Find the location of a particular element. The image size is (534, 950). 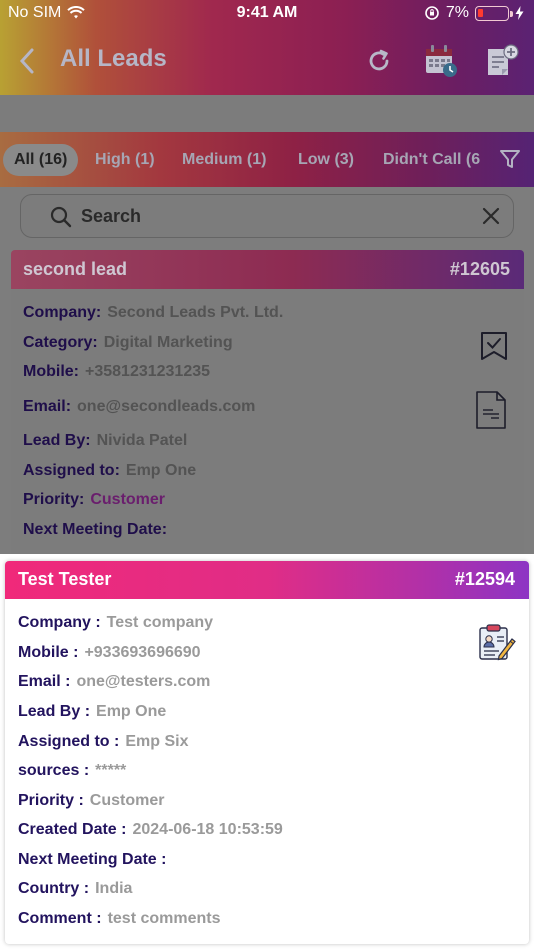

row-value: test comments is located at coordinates (164, 918).